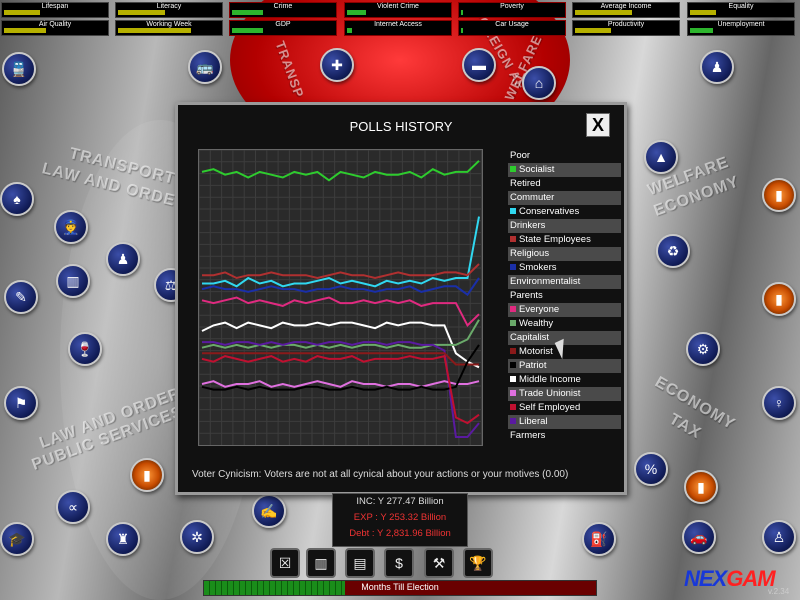 Image resolution: width=800 pixels, height=600 pixels. Describe the element at coordinates (147, 475) in the screenshot. I see `public-service-orange-icon: ▮` at that location.